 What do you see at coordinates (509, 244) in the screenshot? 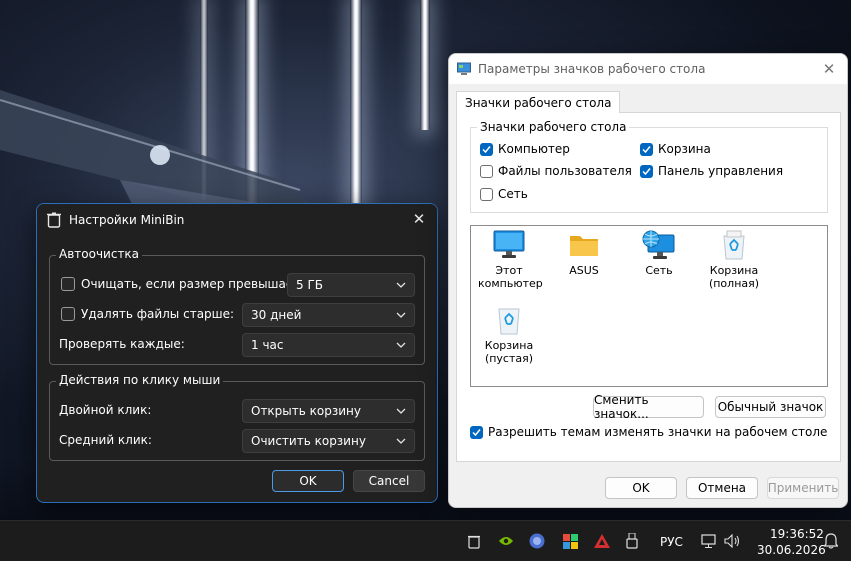
I see `monitor-icon` at bounding box center [509, 244].